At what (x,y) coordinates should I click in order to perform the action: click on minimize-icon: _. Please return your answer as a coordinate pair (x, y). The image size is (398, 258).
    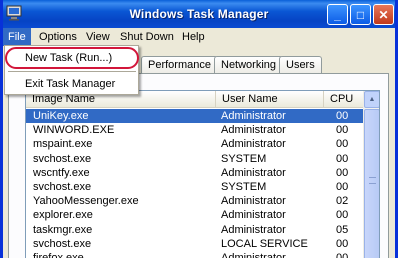
    Looking at the image, I should click on (337, 14).